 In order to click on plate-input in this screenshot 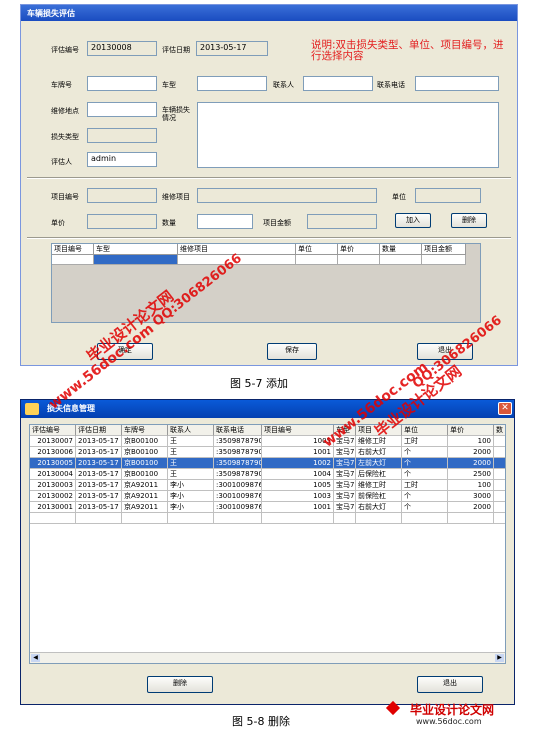, I will do `click(122, 83)`.